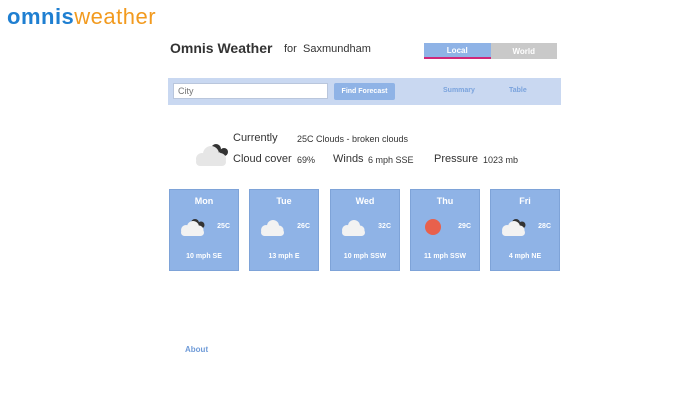  What do you see at coordinates (444, 256) in the screenshot?
I see `forecast-wind: 11 mph SSW` at bounding box center [444, 256].